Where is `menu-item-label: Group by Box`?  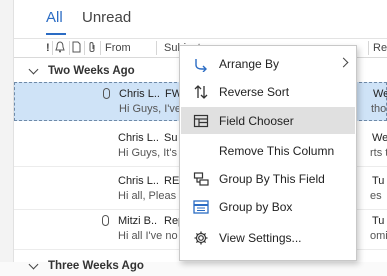
menu-item-label: Group by Box is located at coordinates (256, 207).